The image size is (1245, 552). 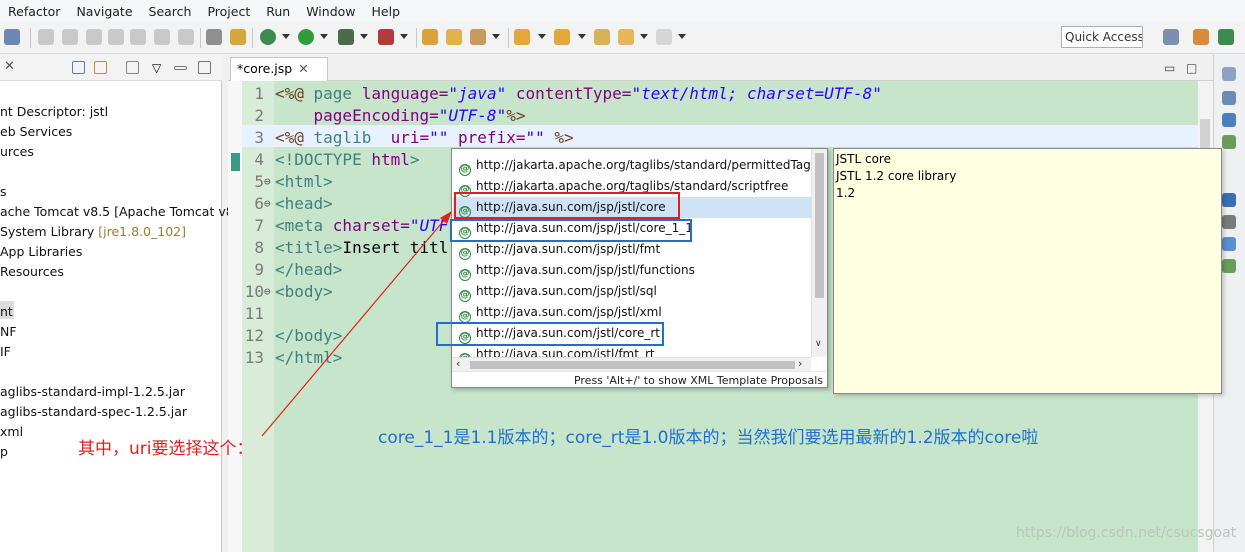 What do you see at coordinates (454, 37) in the screenshot?
I see `open-folder-icon` at bounding box center [454, 37].